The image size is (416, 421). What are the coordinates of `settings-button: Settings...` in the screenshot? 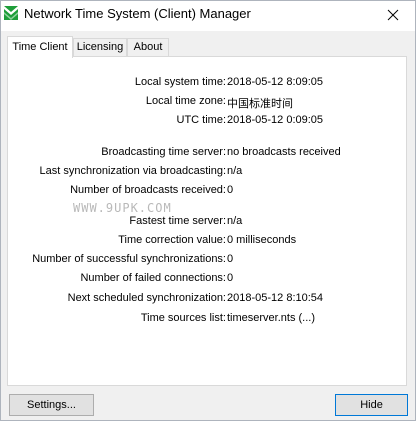 It's located at (51, 405).